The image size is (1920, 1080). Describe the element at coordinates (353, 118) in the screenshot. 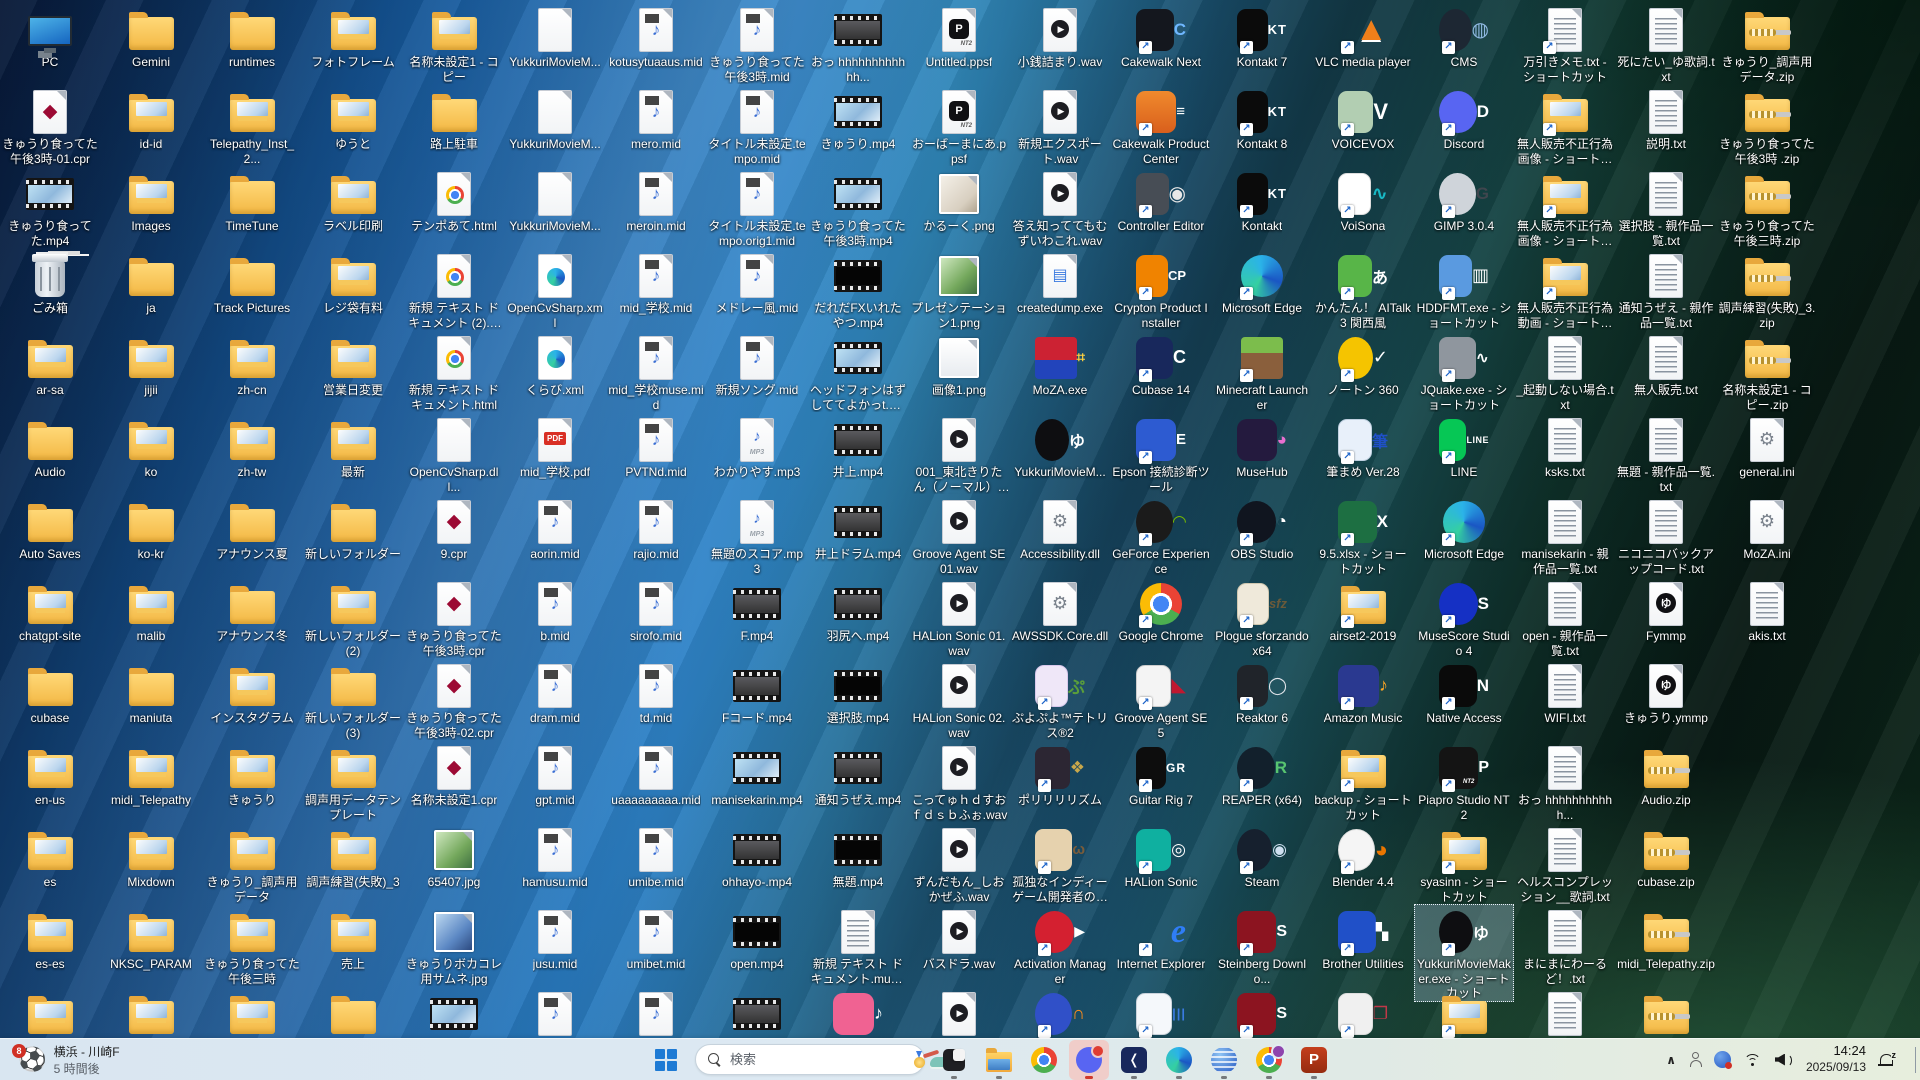

I see `desktop-icon: ゆうと` at that location.